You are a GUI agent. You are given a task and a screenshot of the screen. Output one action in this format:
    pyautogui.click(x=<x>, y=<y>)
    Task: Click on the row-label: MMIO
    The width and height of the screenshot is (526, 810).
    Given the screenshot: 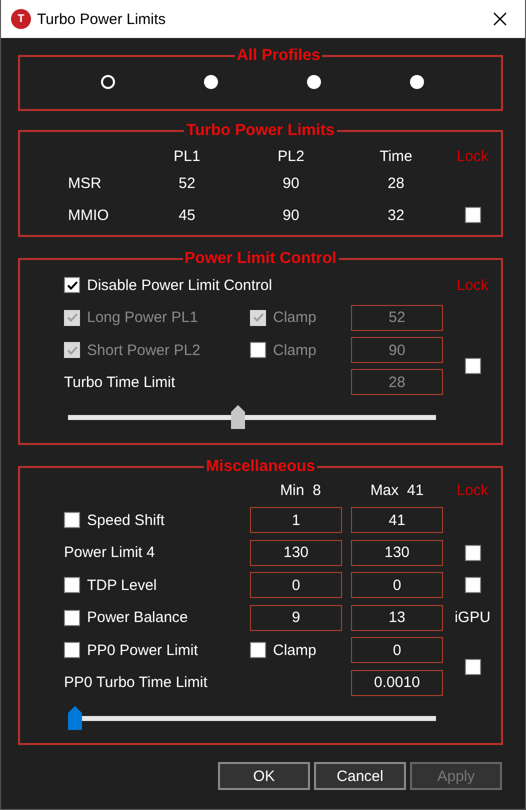 What is the action you would take?
    pyautogui.click(x=88, y=216)
    